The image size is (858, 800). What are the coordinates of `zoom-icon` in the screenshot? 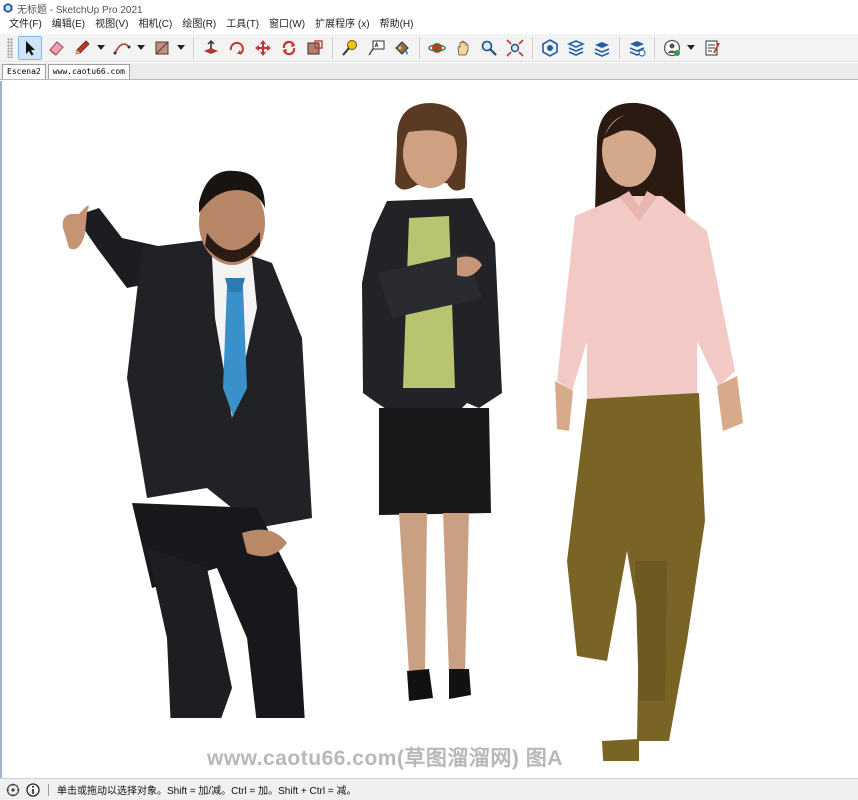 It's located at (489, 48).